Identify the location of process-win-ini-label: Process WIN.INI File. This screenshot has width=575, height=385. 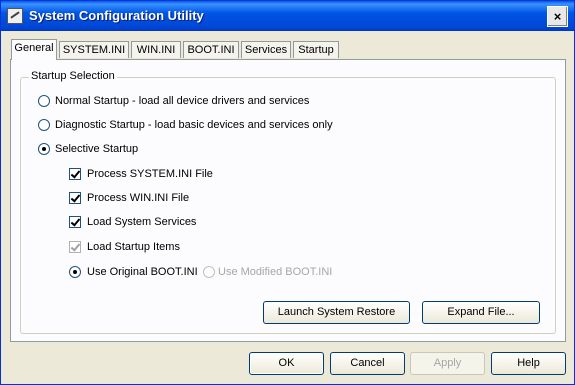
(138, 198).